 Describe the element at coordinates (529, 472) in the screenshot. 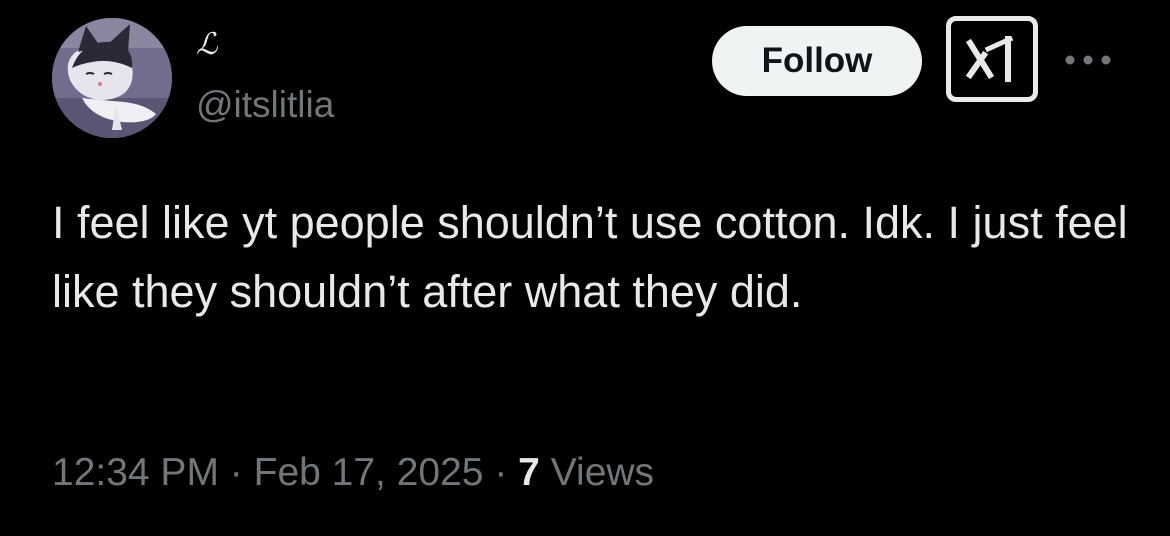

I see `views-count: 7` at that location.